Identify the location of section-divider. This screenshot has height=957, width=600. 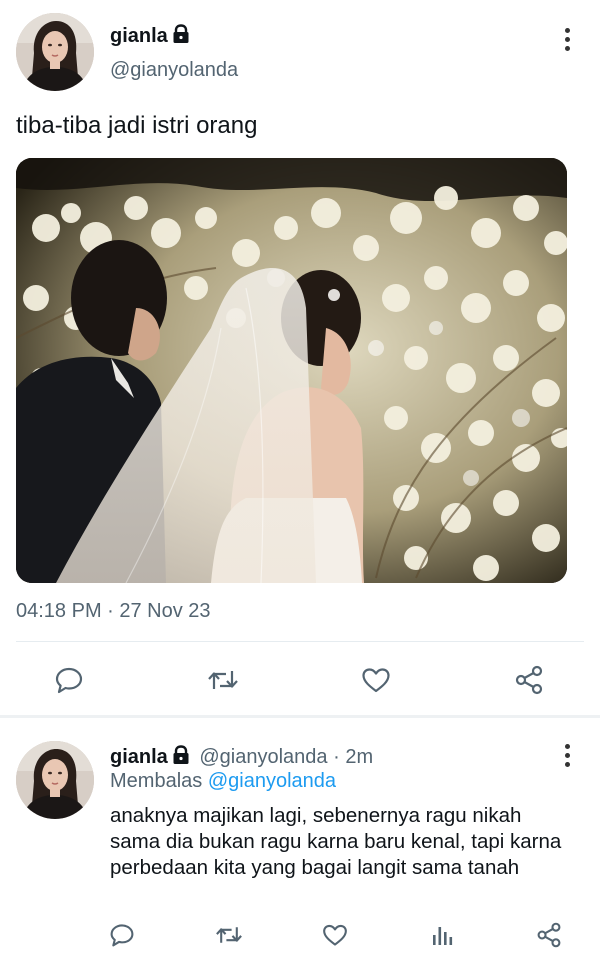
(300, 716).